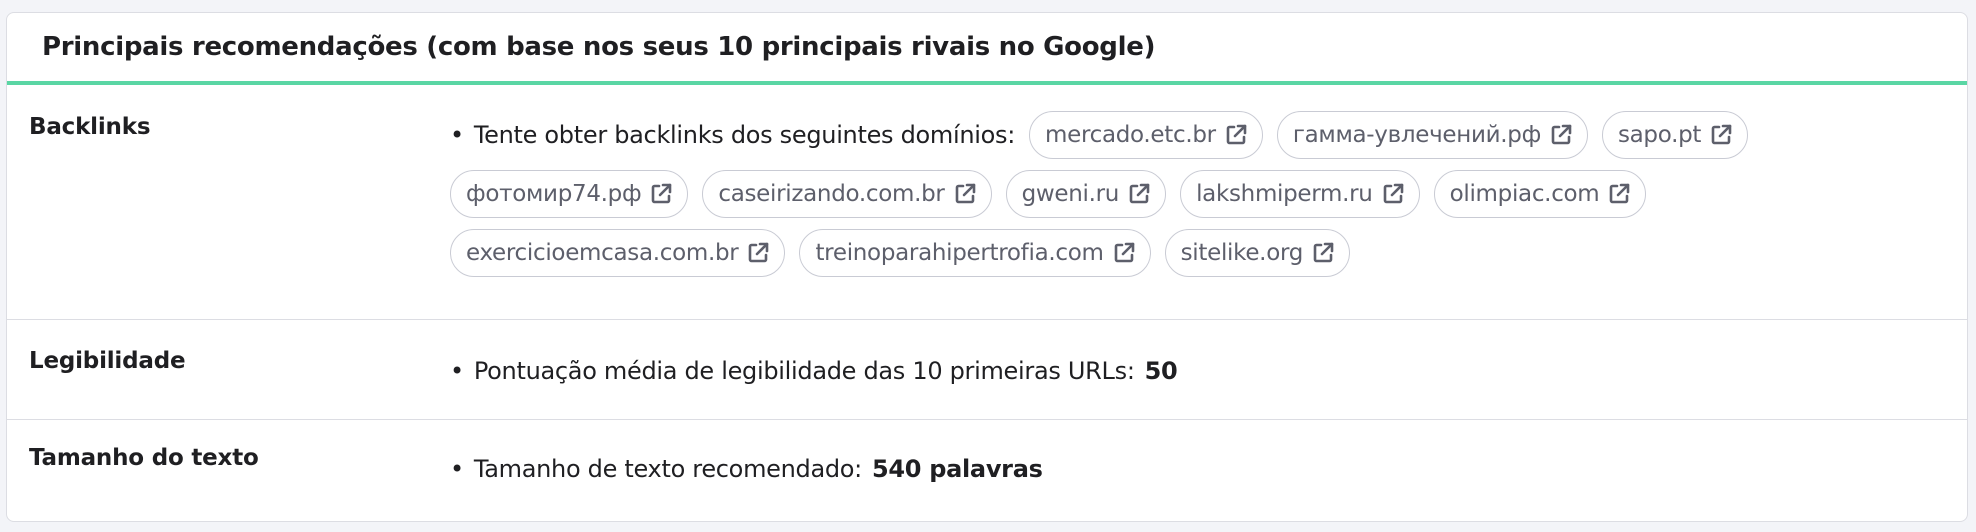 The height and width of the screenshot is (532, 1976). What do you see at coordinates (959, 253) in the screenshot?
I see `domain-chip-label: treinoparahipertrofia.com` at bounding box center [959, 253].